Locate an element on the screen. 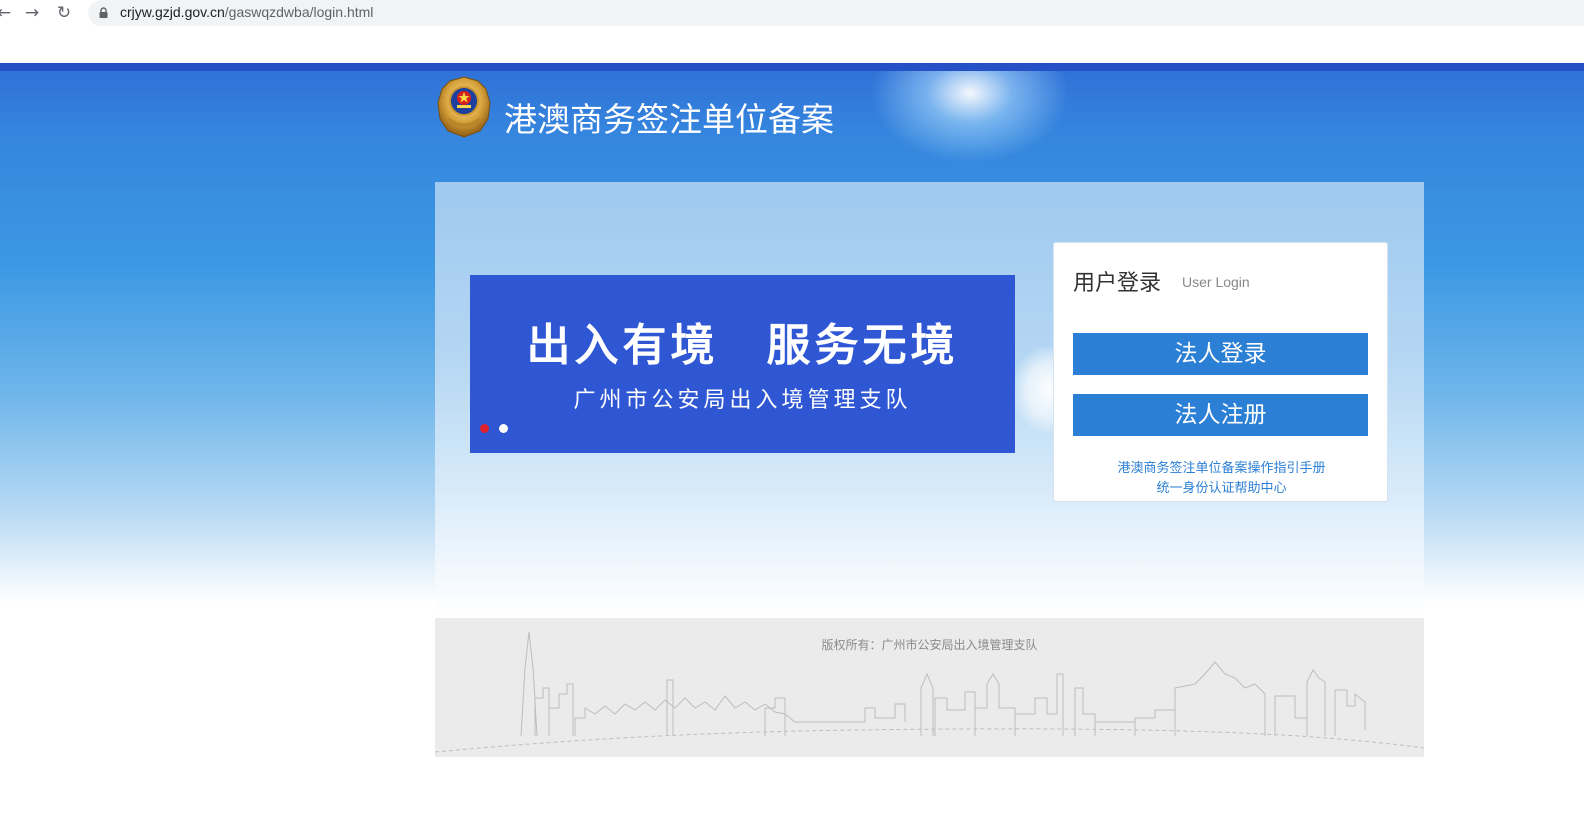 This screenshot has width=1584, height=840. legal-person-register-button: 法人注册 is located at coordinates (1220, 415).